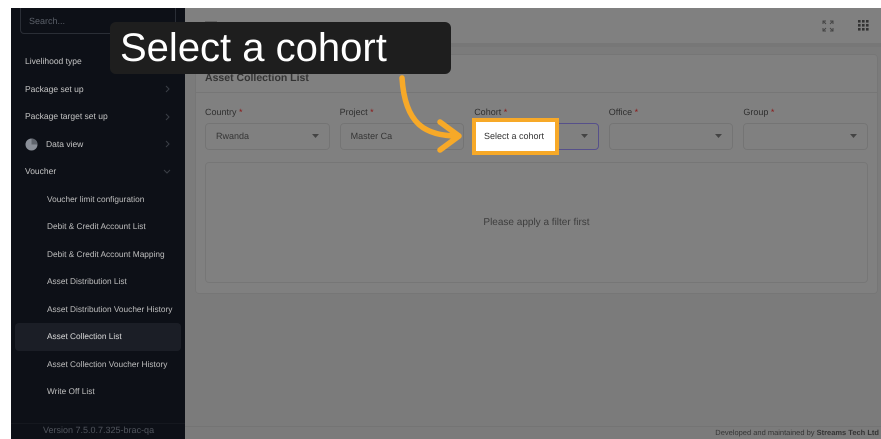 This screenshot has height=439, width=881. Describe the element at coordinates (98, 116) in the screenshot. I see `sidebar-item: Package target set up` at that location.